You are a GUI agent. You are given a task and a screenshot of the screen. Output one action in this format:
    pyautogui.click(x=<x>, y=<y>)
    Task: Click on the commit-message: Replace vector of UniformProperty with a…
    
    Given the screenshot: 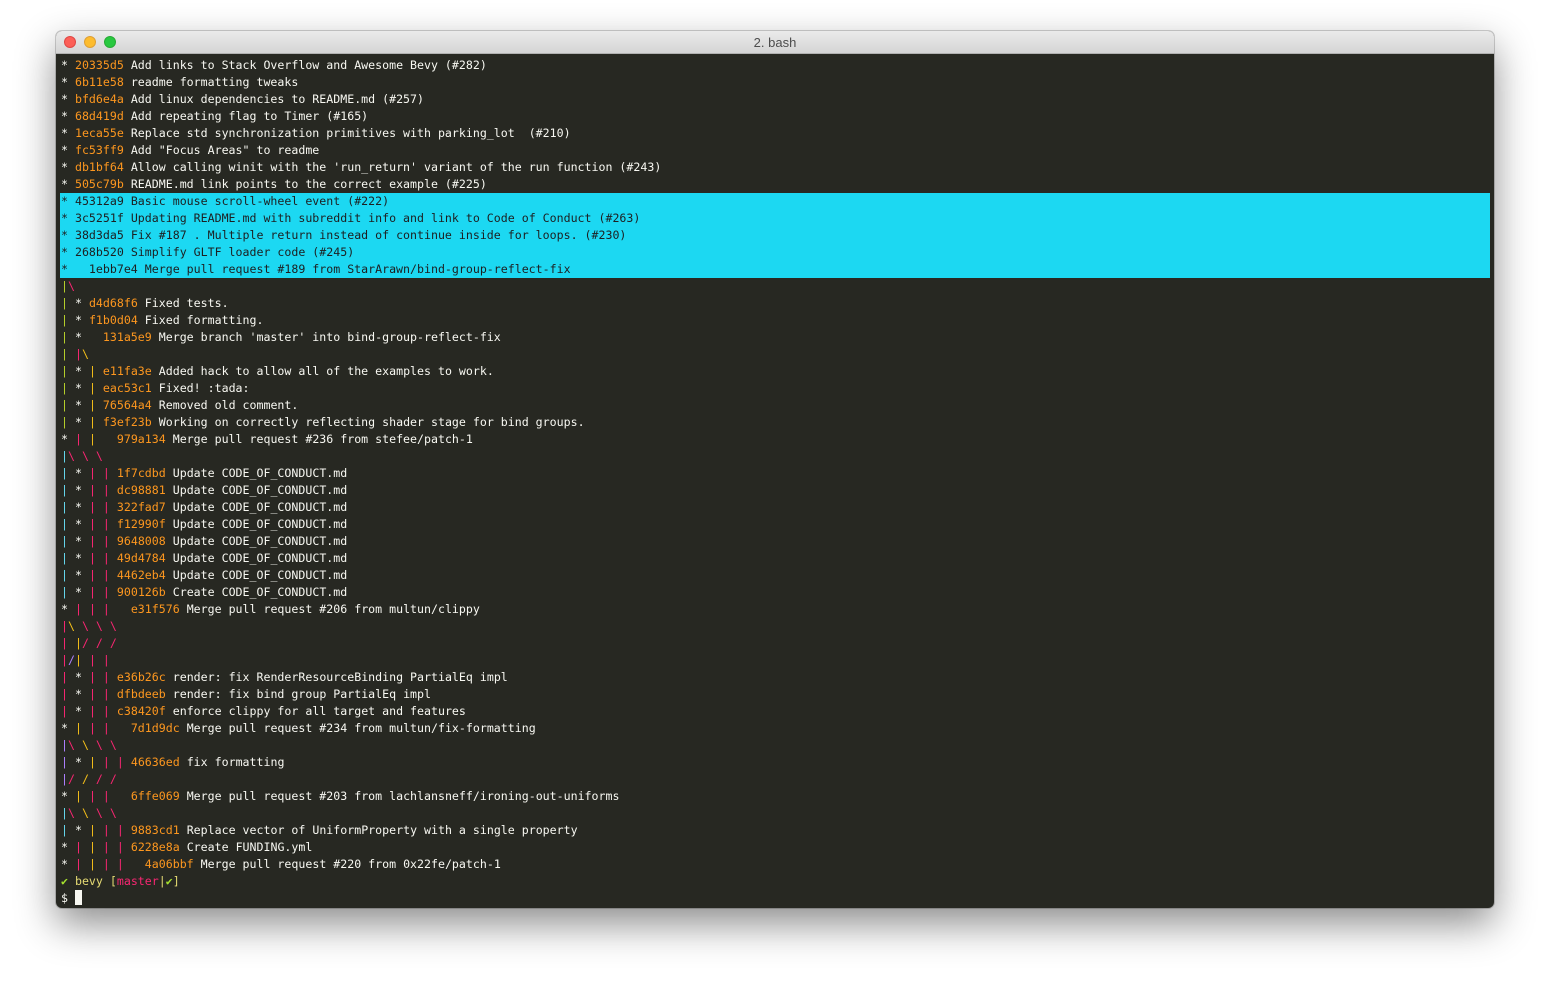 What is the action you would take?
    pyautogui.click(x=382, y=830)
    